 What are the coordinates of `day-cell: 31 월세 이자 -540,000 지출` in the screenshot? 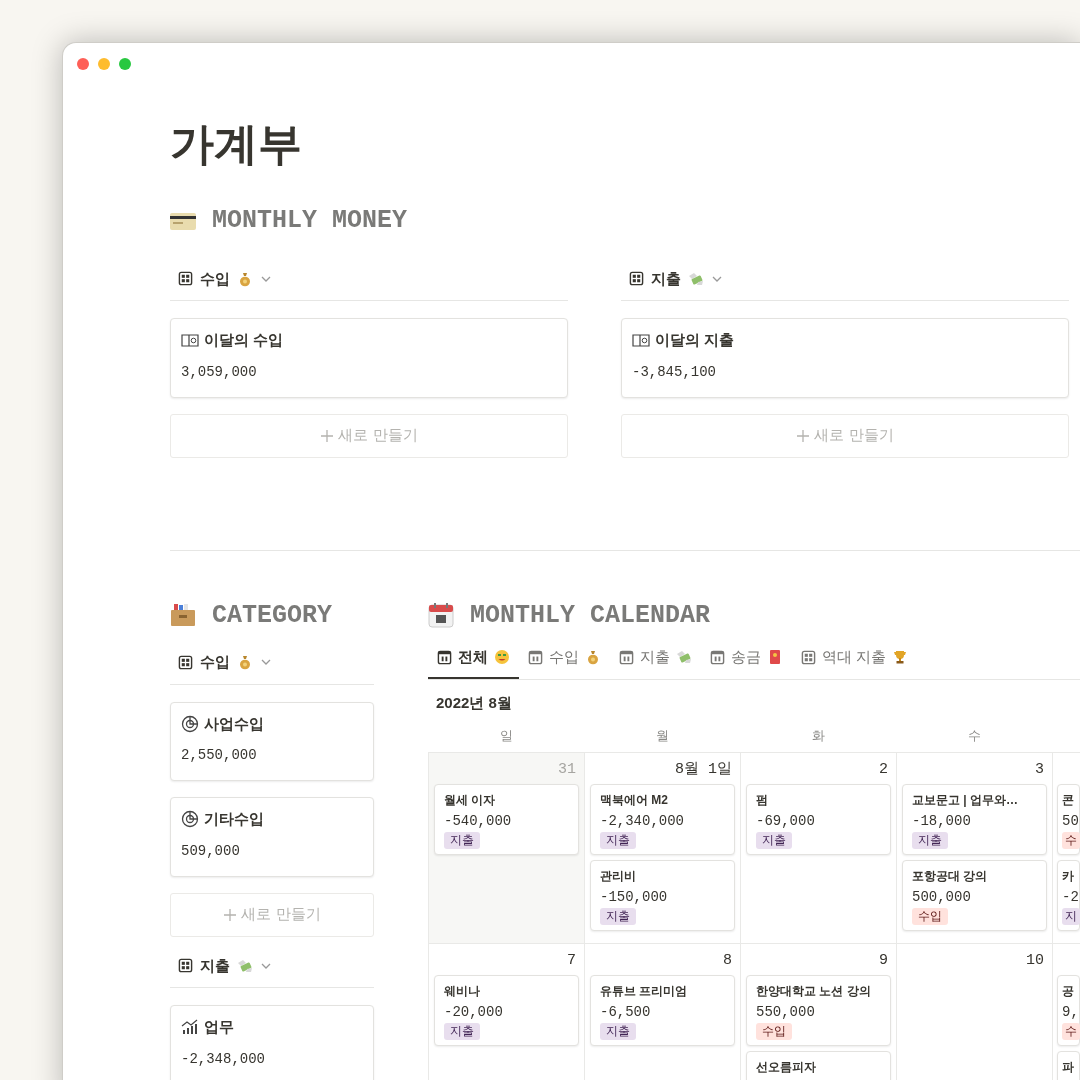 It's located at (507, 847).